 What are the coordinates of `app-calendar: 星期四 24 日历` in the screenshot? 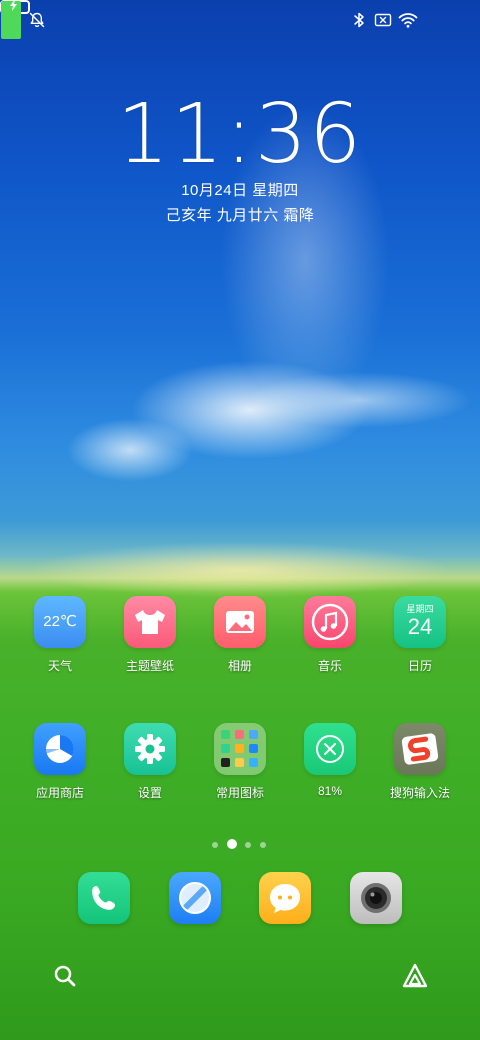 It's located at (420, 635).